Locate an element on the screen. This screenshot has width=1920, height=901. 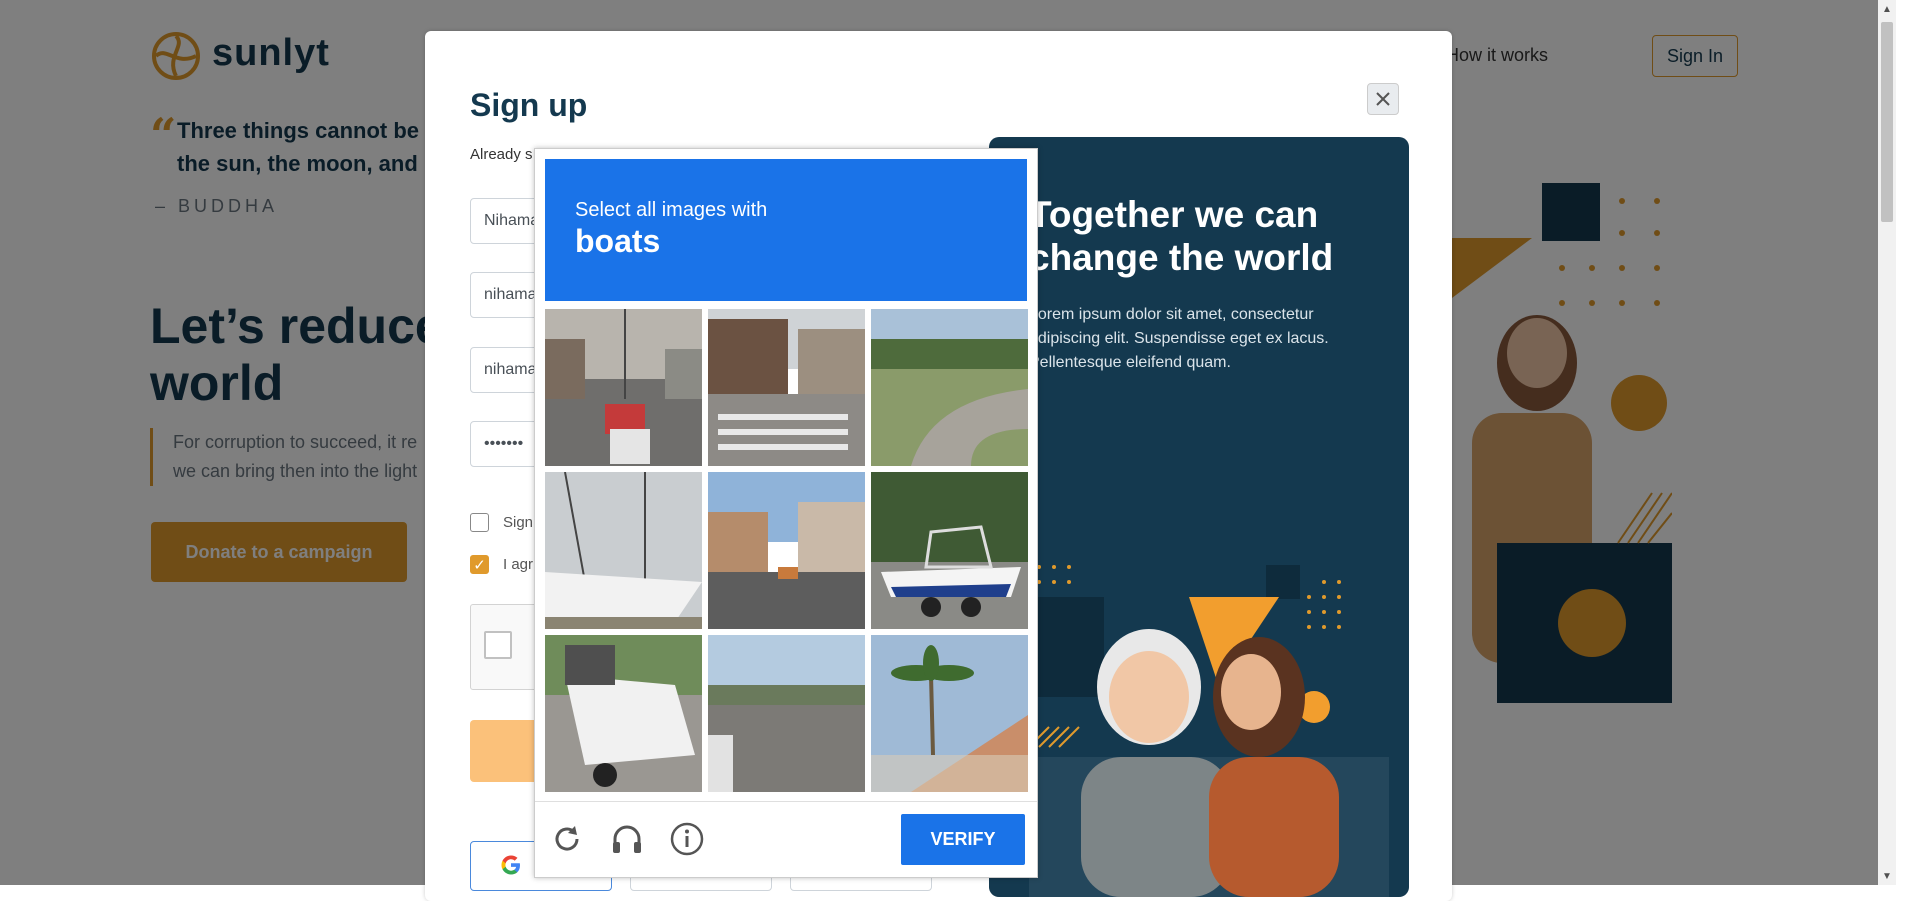
close-button is located at coordinates (1383, 99).